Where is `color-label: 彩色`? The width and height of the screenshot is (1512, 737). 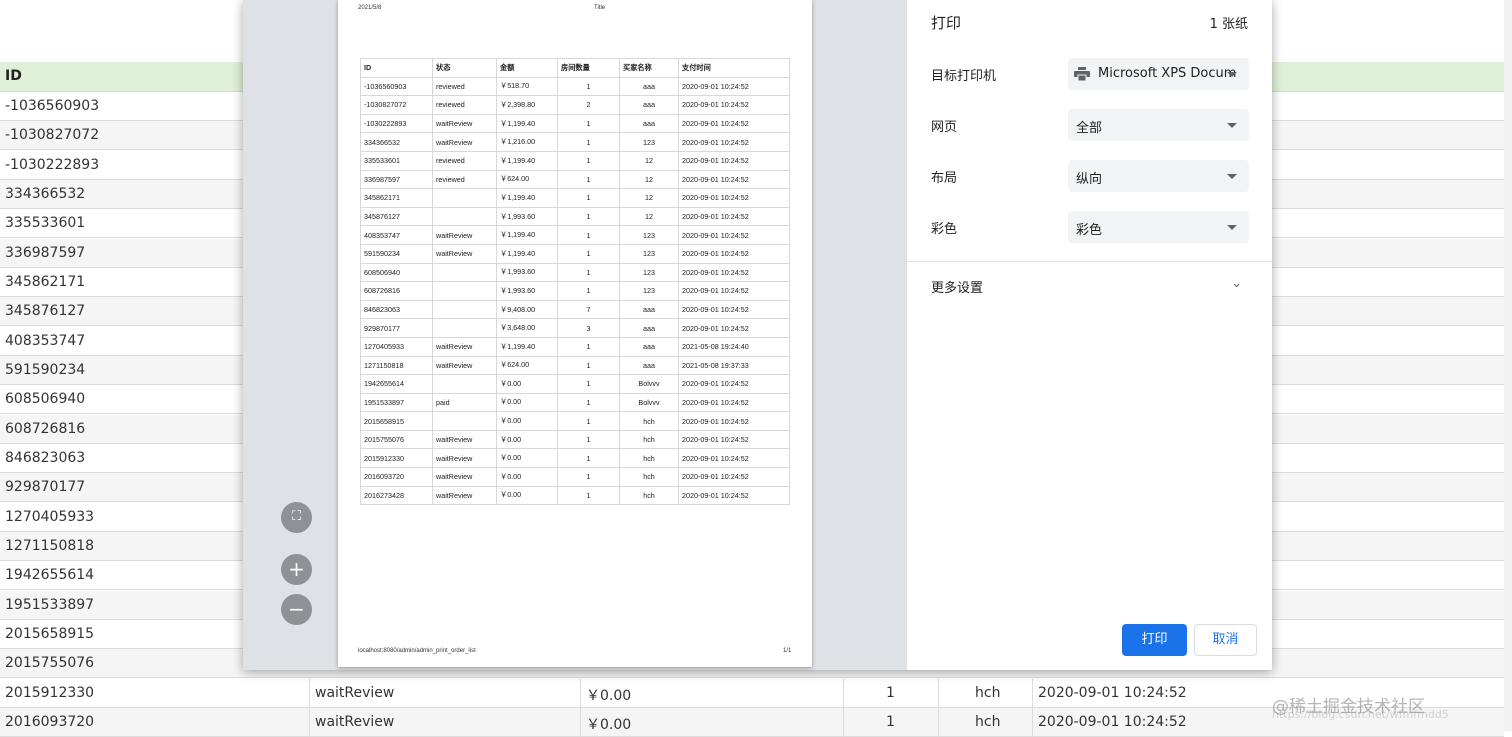 color-label: 彩色 is located at coordinates (944, 229).